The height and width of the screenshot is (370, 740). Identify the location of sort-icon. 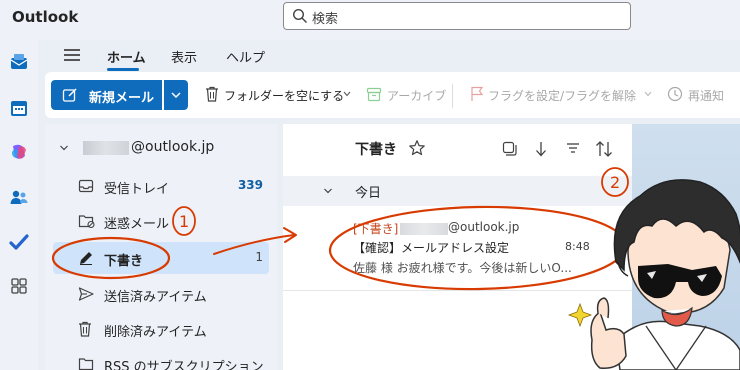
(604, 149).